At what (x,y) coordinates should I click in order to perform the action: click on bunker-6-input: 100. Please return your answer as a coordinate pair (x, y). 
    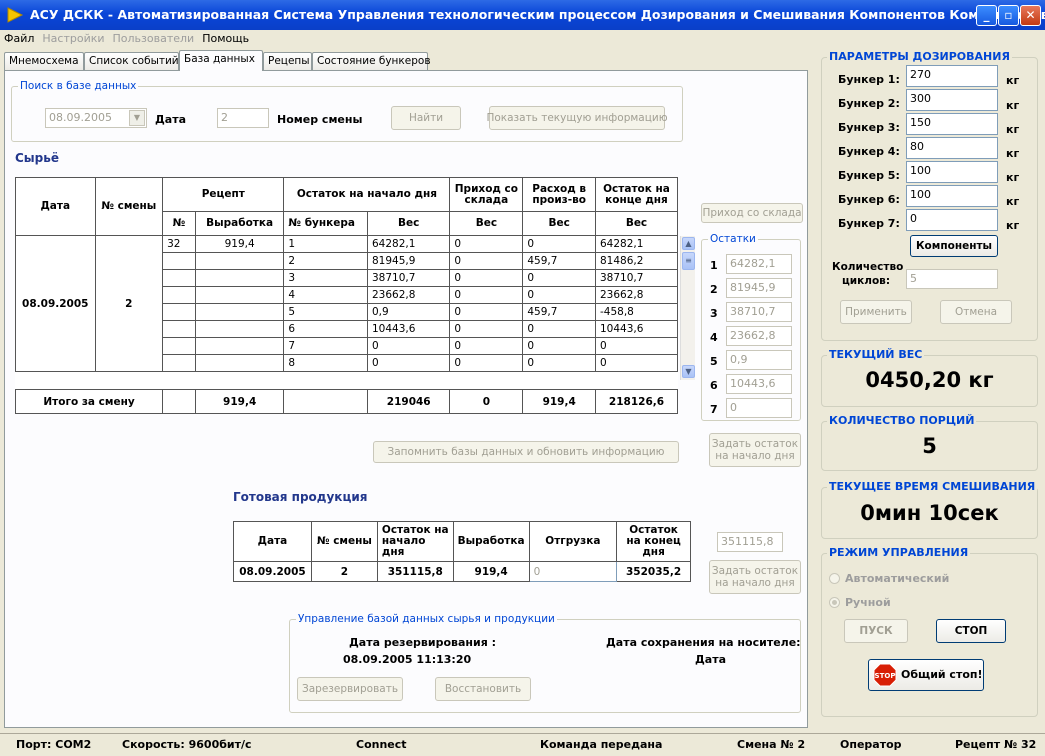
    Looking at the image, I should click on (952, 196).